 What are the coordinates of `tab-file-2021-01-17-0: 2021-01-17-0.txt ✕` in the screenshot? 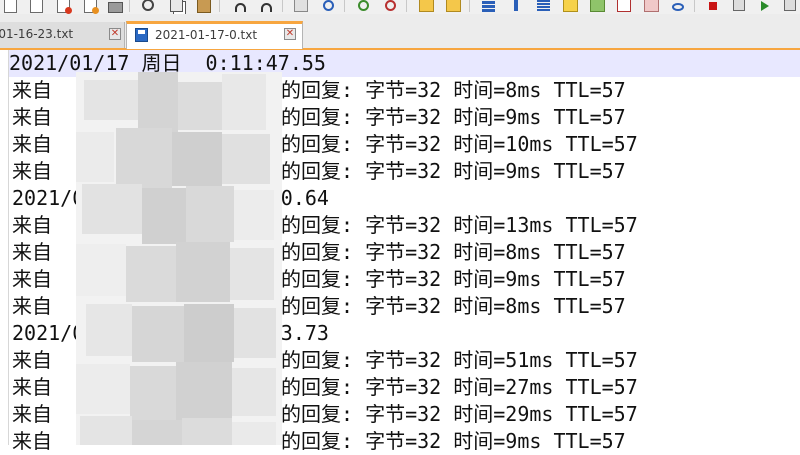 It's located at (214, 35).